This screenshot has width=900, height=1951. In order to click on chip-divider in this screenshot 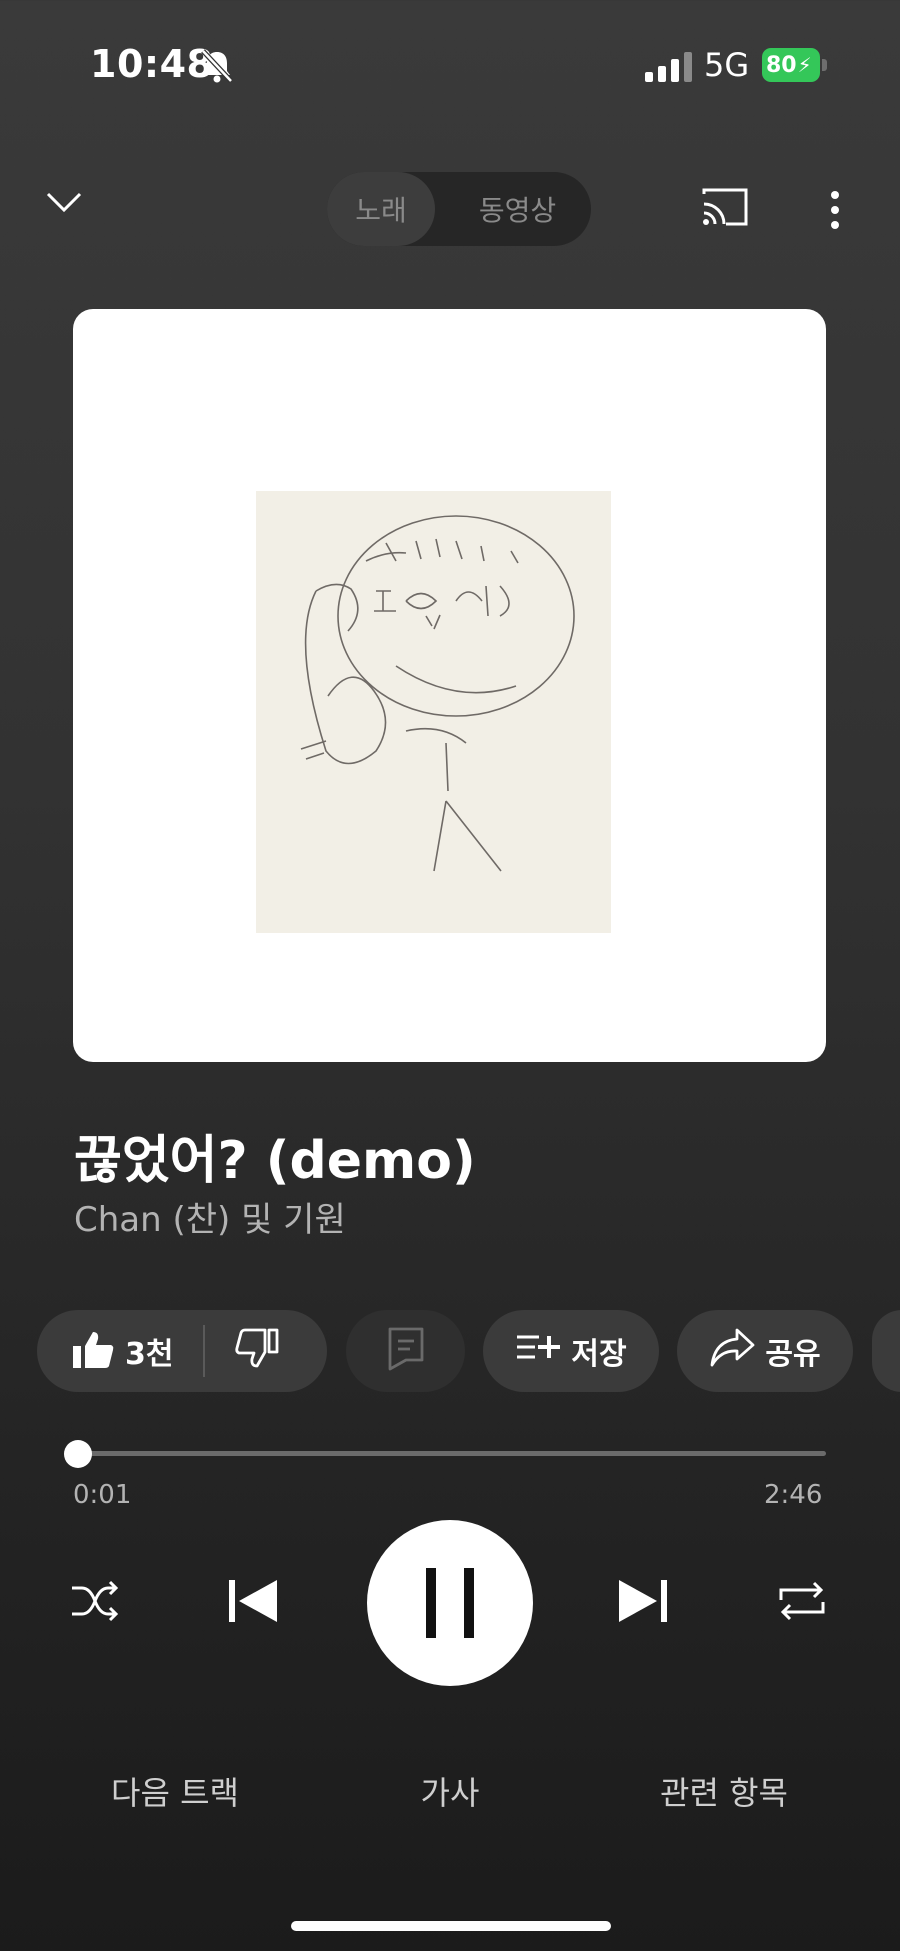, I will do `click(204, 1351)`.